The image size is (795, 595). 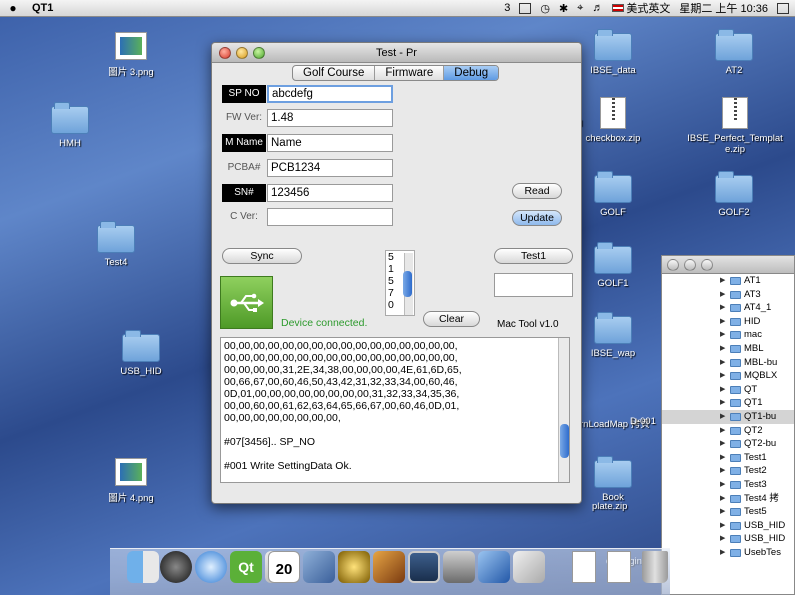 What do you see at coordinates (354, 567) in the screenshot?
I see `star-icon` at bounding box center [354, 567].